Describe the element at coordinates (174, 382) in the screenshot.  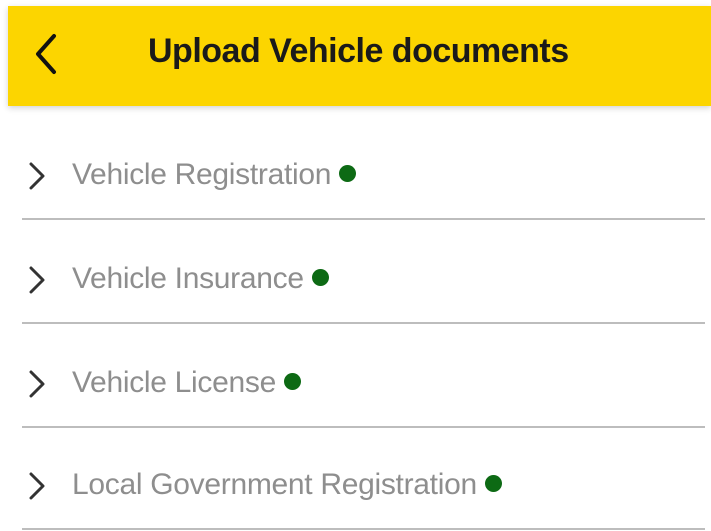
I see `document-label: Vehicle License` at that location.